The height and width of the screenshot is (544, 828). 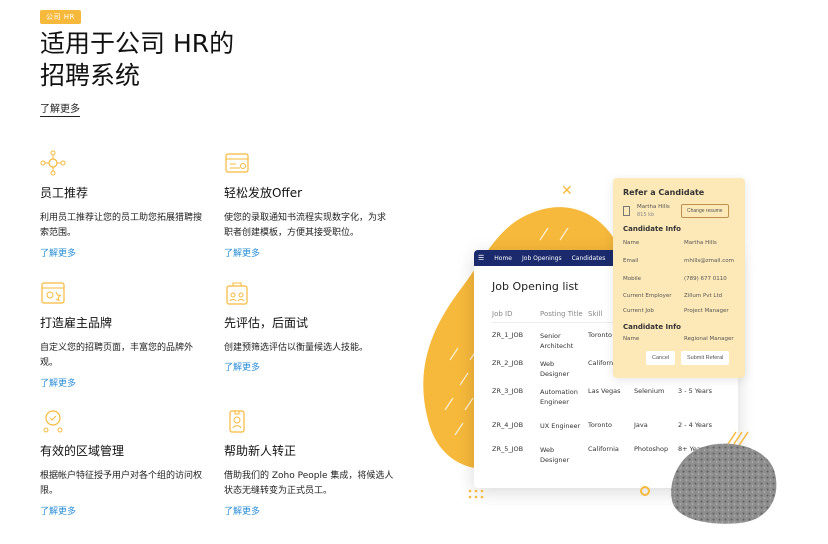 What do you see at coordinates (508, 391) in the screenshot?
I see `cell-job-id: ZR_3_JOB` at bounding box center [508, 391].